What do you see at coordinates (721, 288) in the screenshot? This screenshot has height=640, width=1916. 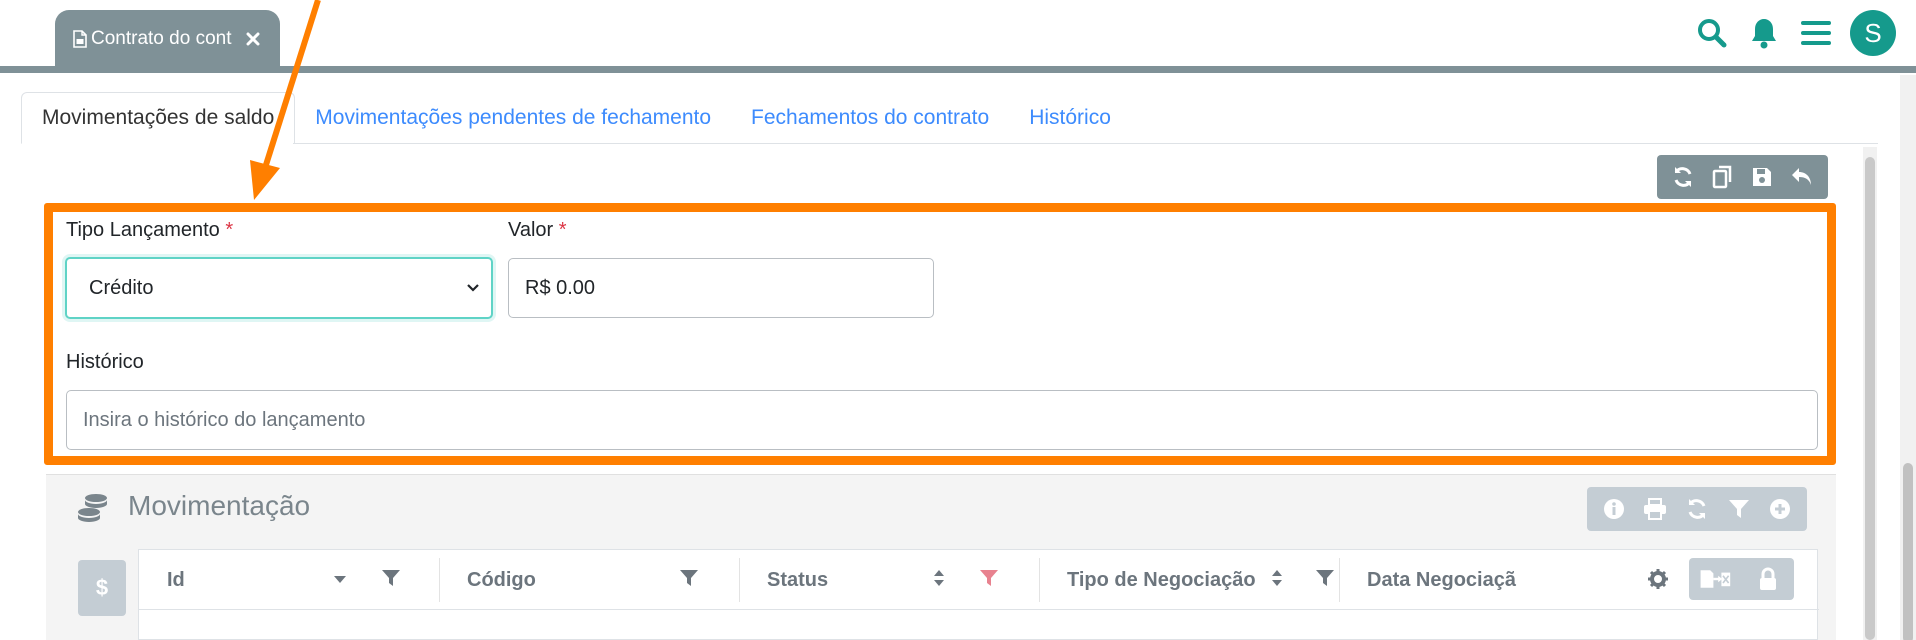 I see `valor-input: R$ 0.00` at bounding box center [721, 288].